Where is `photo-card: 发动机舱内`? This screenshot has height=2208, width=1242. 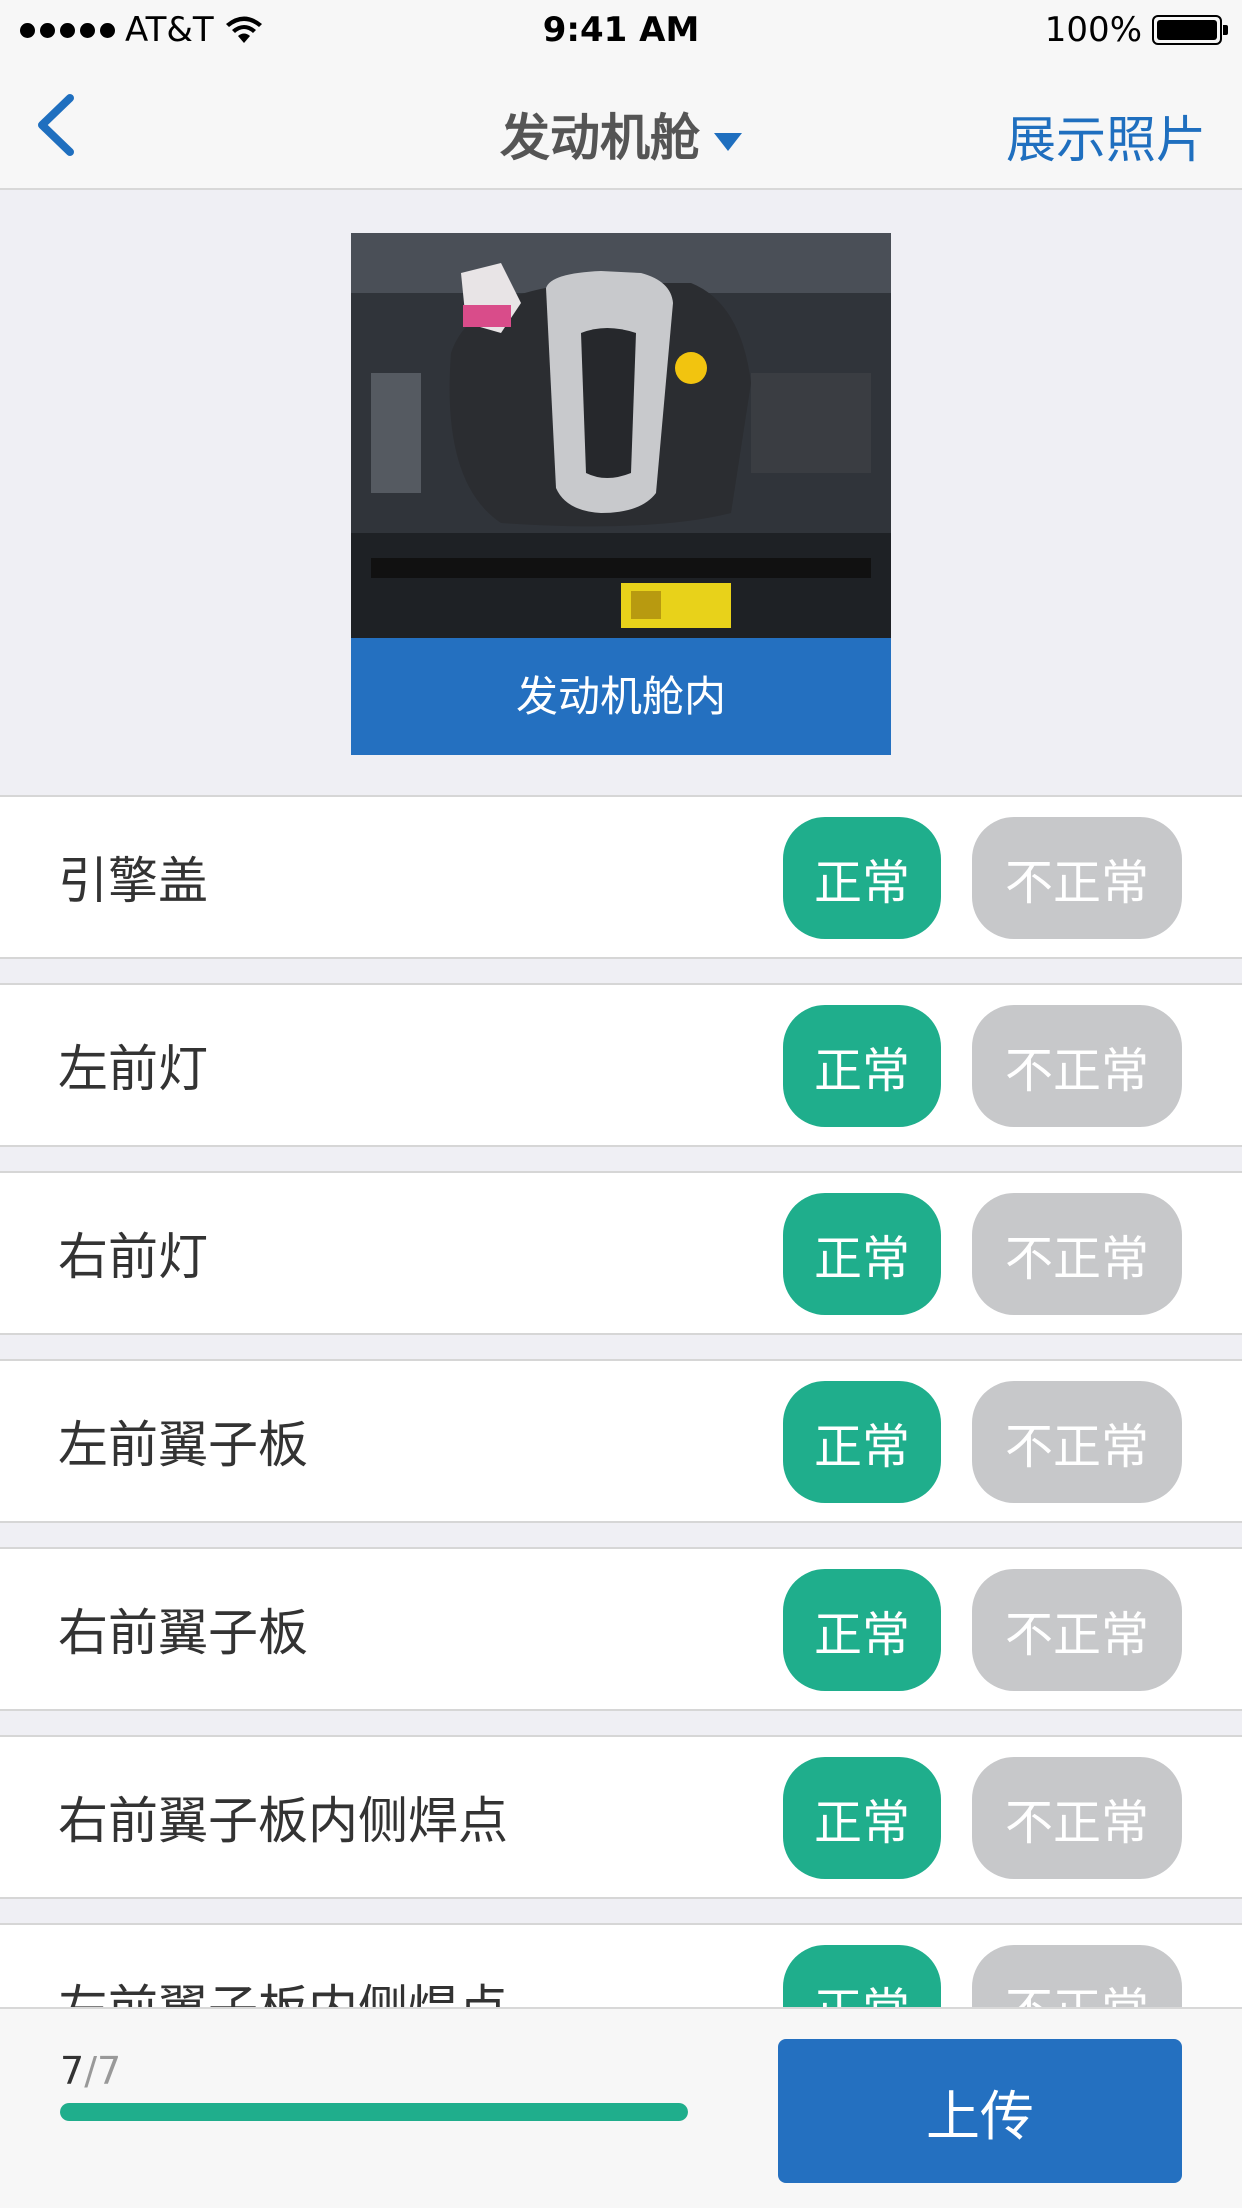 photo-card: 发动机舱内 is located at coordinates (621, 494).